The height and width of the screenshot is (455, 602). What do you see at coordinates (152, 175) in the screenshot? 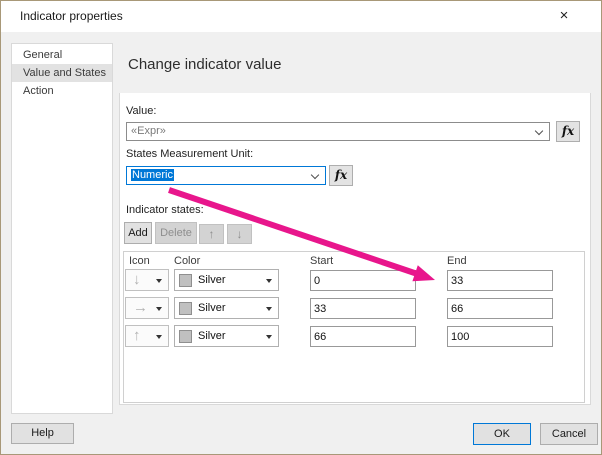
I see `unit-dropdown-text: Numeric` at bounding box center [152, 175].